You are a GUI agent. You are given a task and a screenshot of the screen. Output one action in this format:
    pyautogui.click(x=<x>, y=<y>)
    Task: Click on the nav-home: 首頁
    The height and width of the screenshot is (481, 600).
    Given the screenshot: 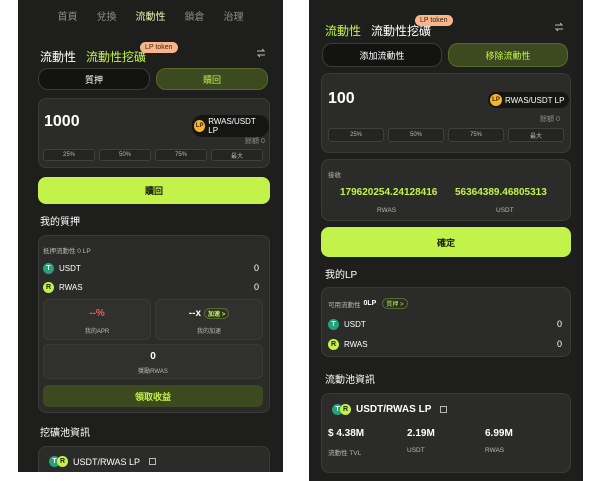 What is the action you would take?
    pyautogui.click(x=68, y=17)
    